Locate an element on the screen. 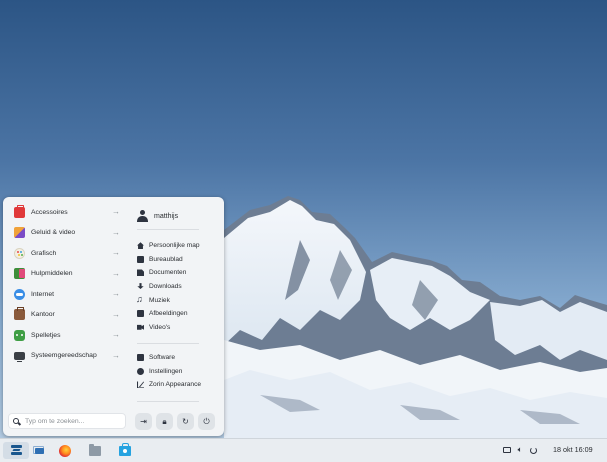  software-icon is located at coordinates (140, 358).